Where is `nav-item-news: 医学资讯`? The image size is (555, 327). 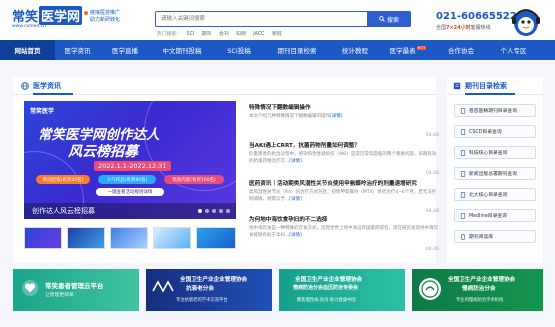
nav-item-news: 医学资讯 is located at coordinates (77, 50).